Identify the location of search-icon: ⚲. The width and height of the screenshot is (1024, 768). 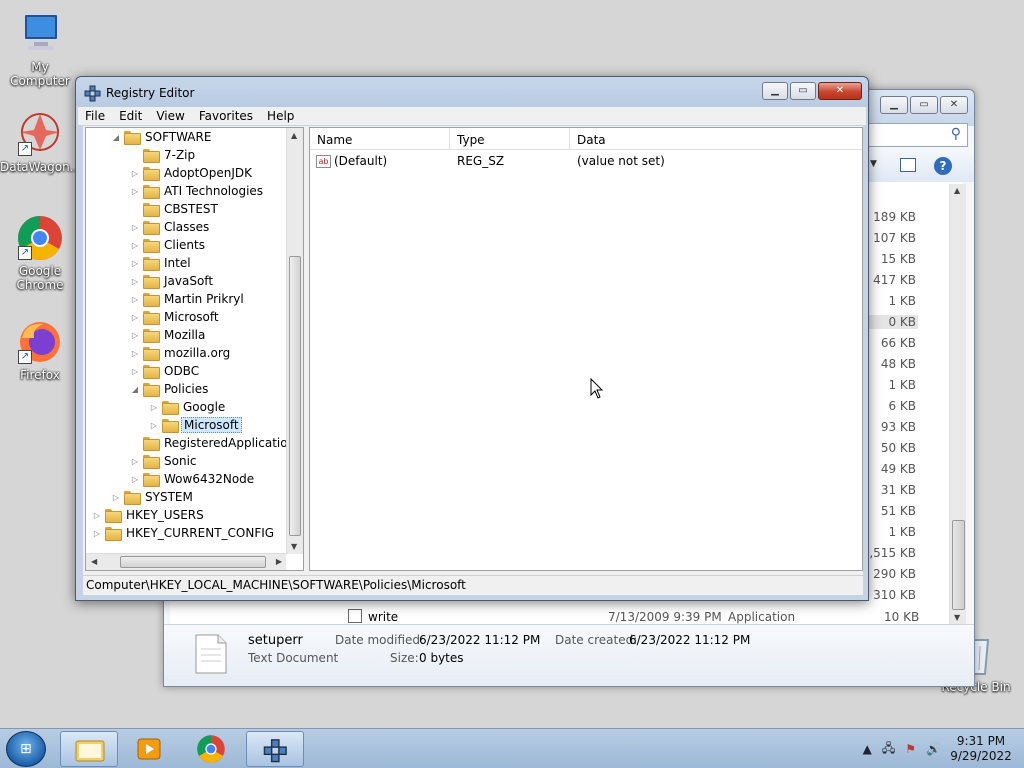
(956, 134).